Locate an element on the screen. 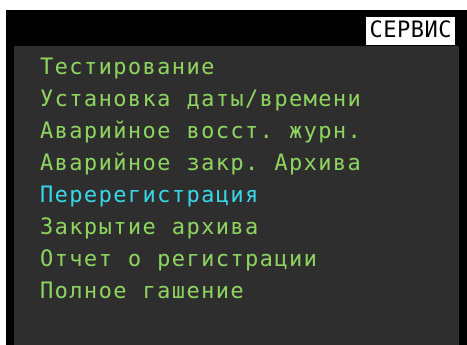 The height and width of the screenshot is (345, 467). screen-title: СЕРВИС is located at coordinates (410, 31).